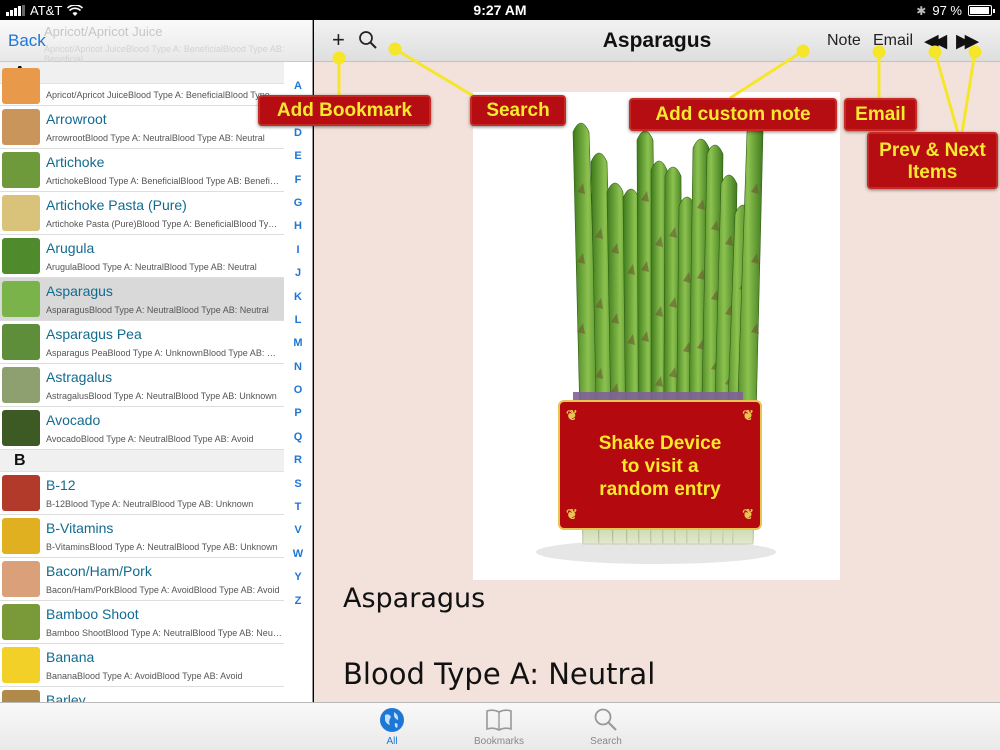 This screenshot has width=1000, height=750. I want to click on detail-navbar: + Asparagus Note Email ◀◀ ▶▶, so click(657, 41).